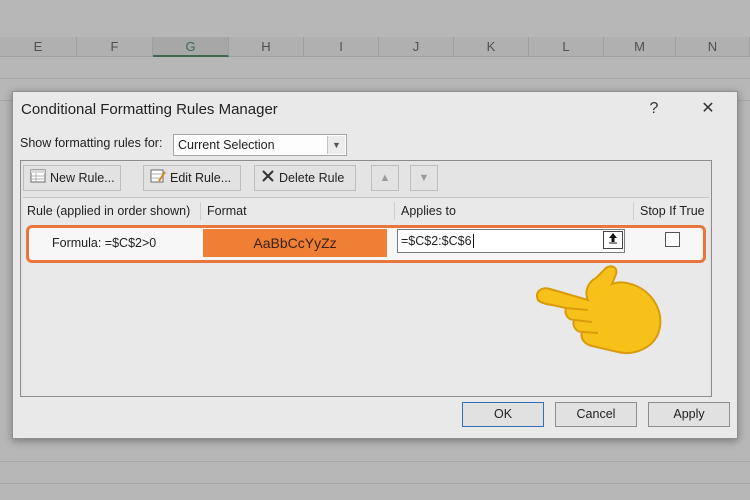  Describe the element at coordinates (436, 241) in the screenshot. I see `applies-to-value: =$C$2:$C$6` at that location.